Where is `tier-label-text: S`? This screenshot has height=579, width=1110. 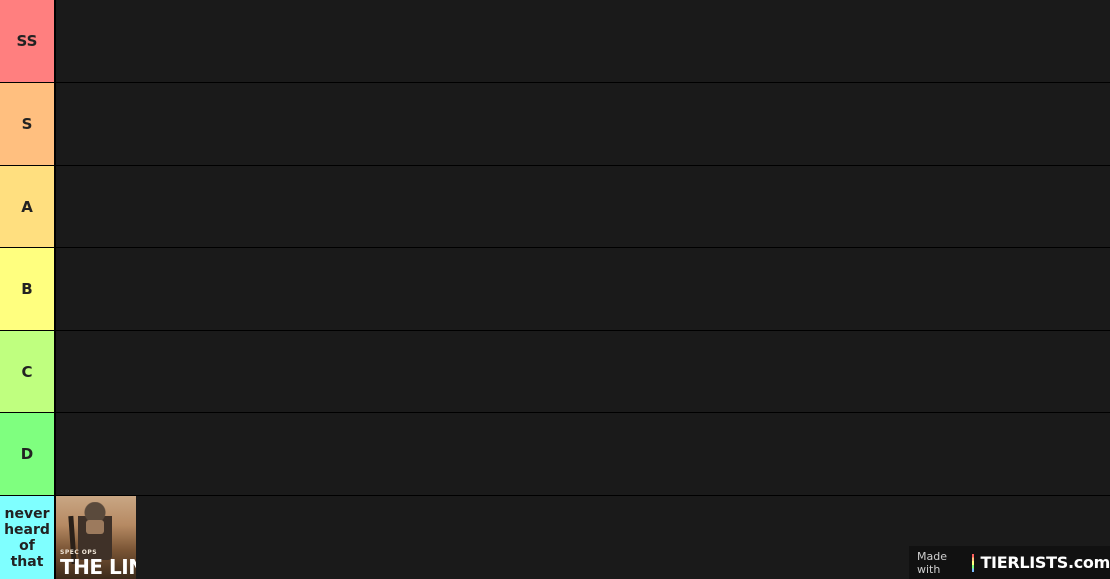 tier-label-text: S is located at coordinates (27, 124).